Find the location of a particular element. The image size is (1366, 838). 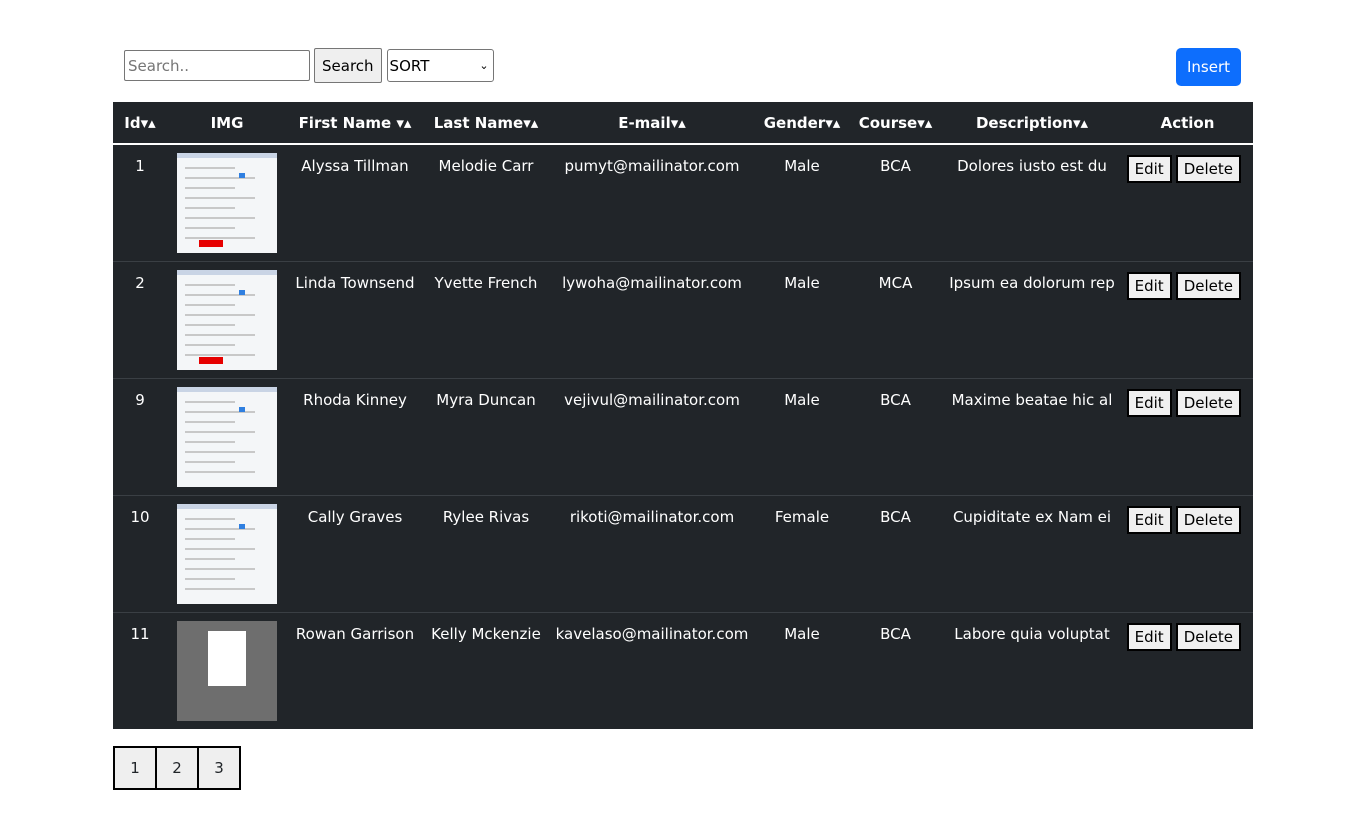

cell-description: Ipsum ea dolorum rep is located at coordinates (1032, 283).